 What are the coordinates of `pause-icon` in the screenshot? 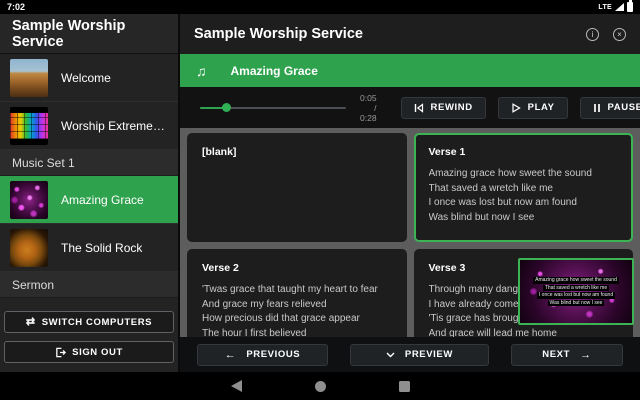 It's located at (596, 107).